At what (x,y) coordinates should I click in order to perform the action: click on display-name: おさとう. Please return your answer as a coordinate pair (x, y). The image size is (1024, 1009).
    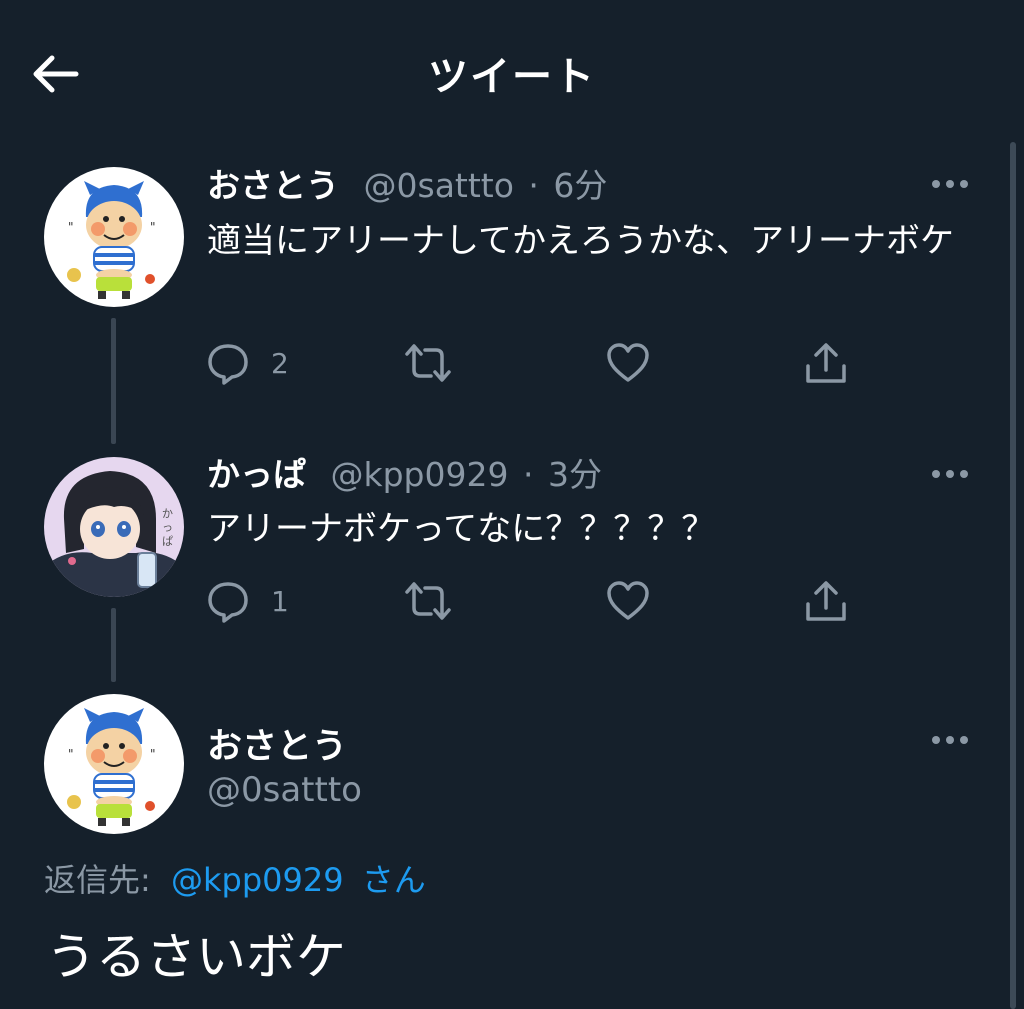
    Looking at the image, I should click on (277, 743).